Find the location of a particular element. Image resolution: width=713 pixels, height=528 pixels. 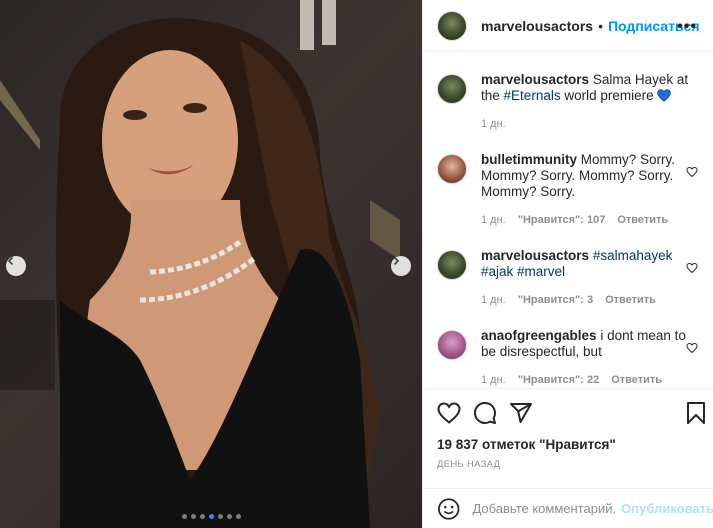

likes-count: 19 837 отметок "Нравится" is located at coordinates (568, 444).